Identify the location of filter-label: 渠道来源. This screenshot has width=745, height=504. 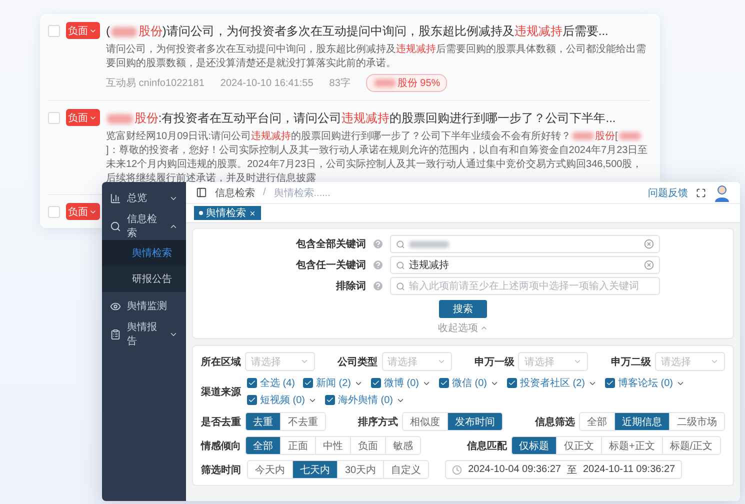
(221, 392).